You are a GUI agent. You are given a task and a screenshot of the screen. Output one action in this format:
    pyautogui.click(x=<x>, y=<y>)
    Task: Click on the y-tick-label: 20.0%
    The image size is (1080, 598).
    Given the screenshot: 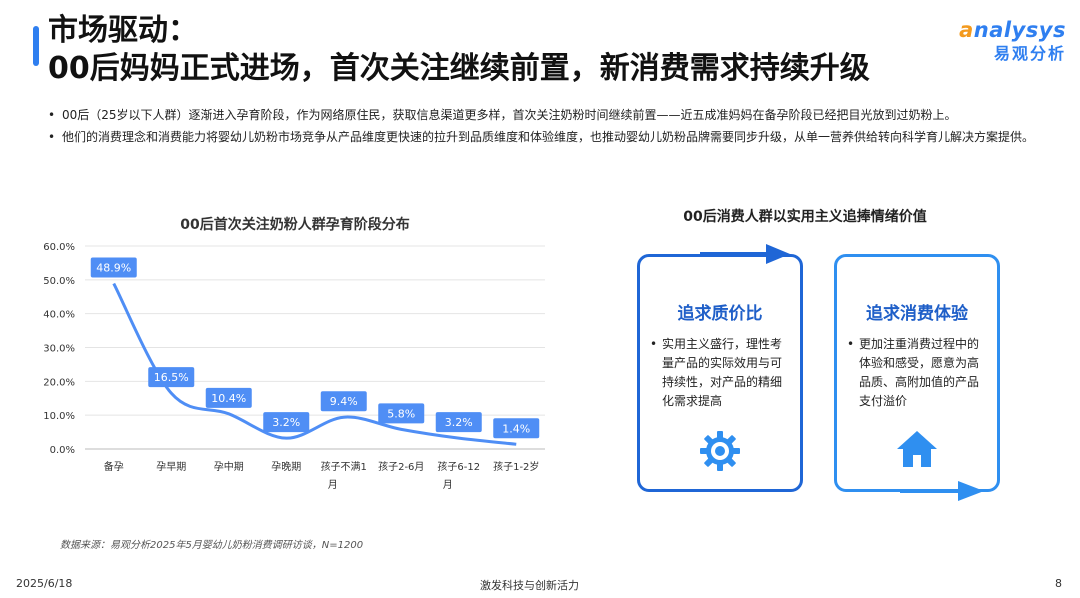 What is the action you would take?
    pyautogui.click(x=59, y=382)
    